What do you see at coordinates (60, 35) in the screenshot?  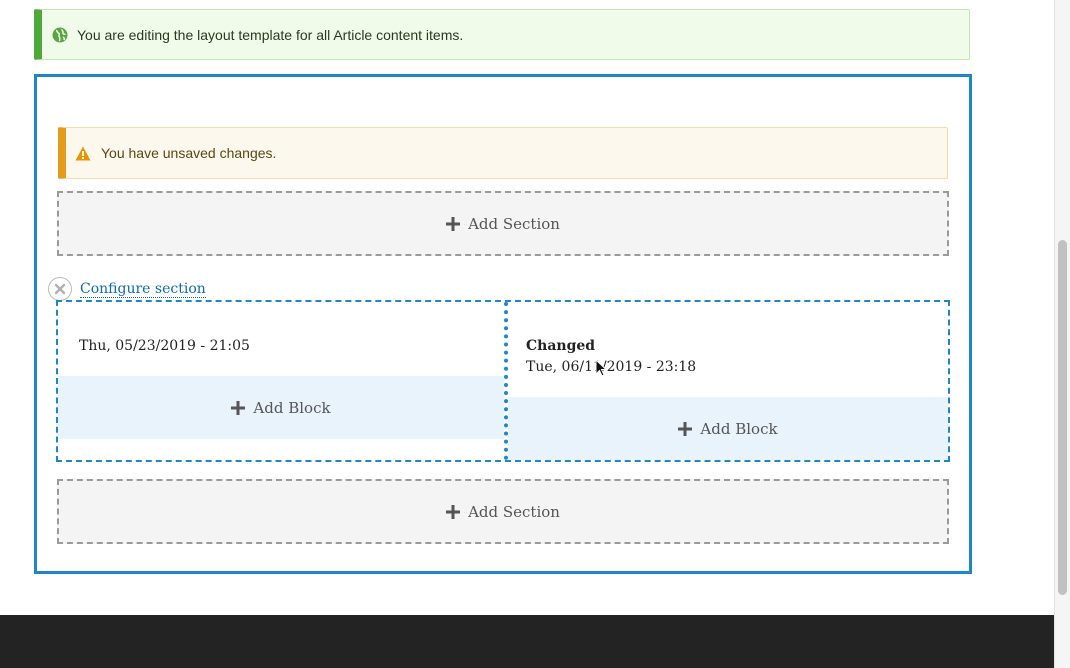 I see `globe-icon` at bounding box center [60, 35].